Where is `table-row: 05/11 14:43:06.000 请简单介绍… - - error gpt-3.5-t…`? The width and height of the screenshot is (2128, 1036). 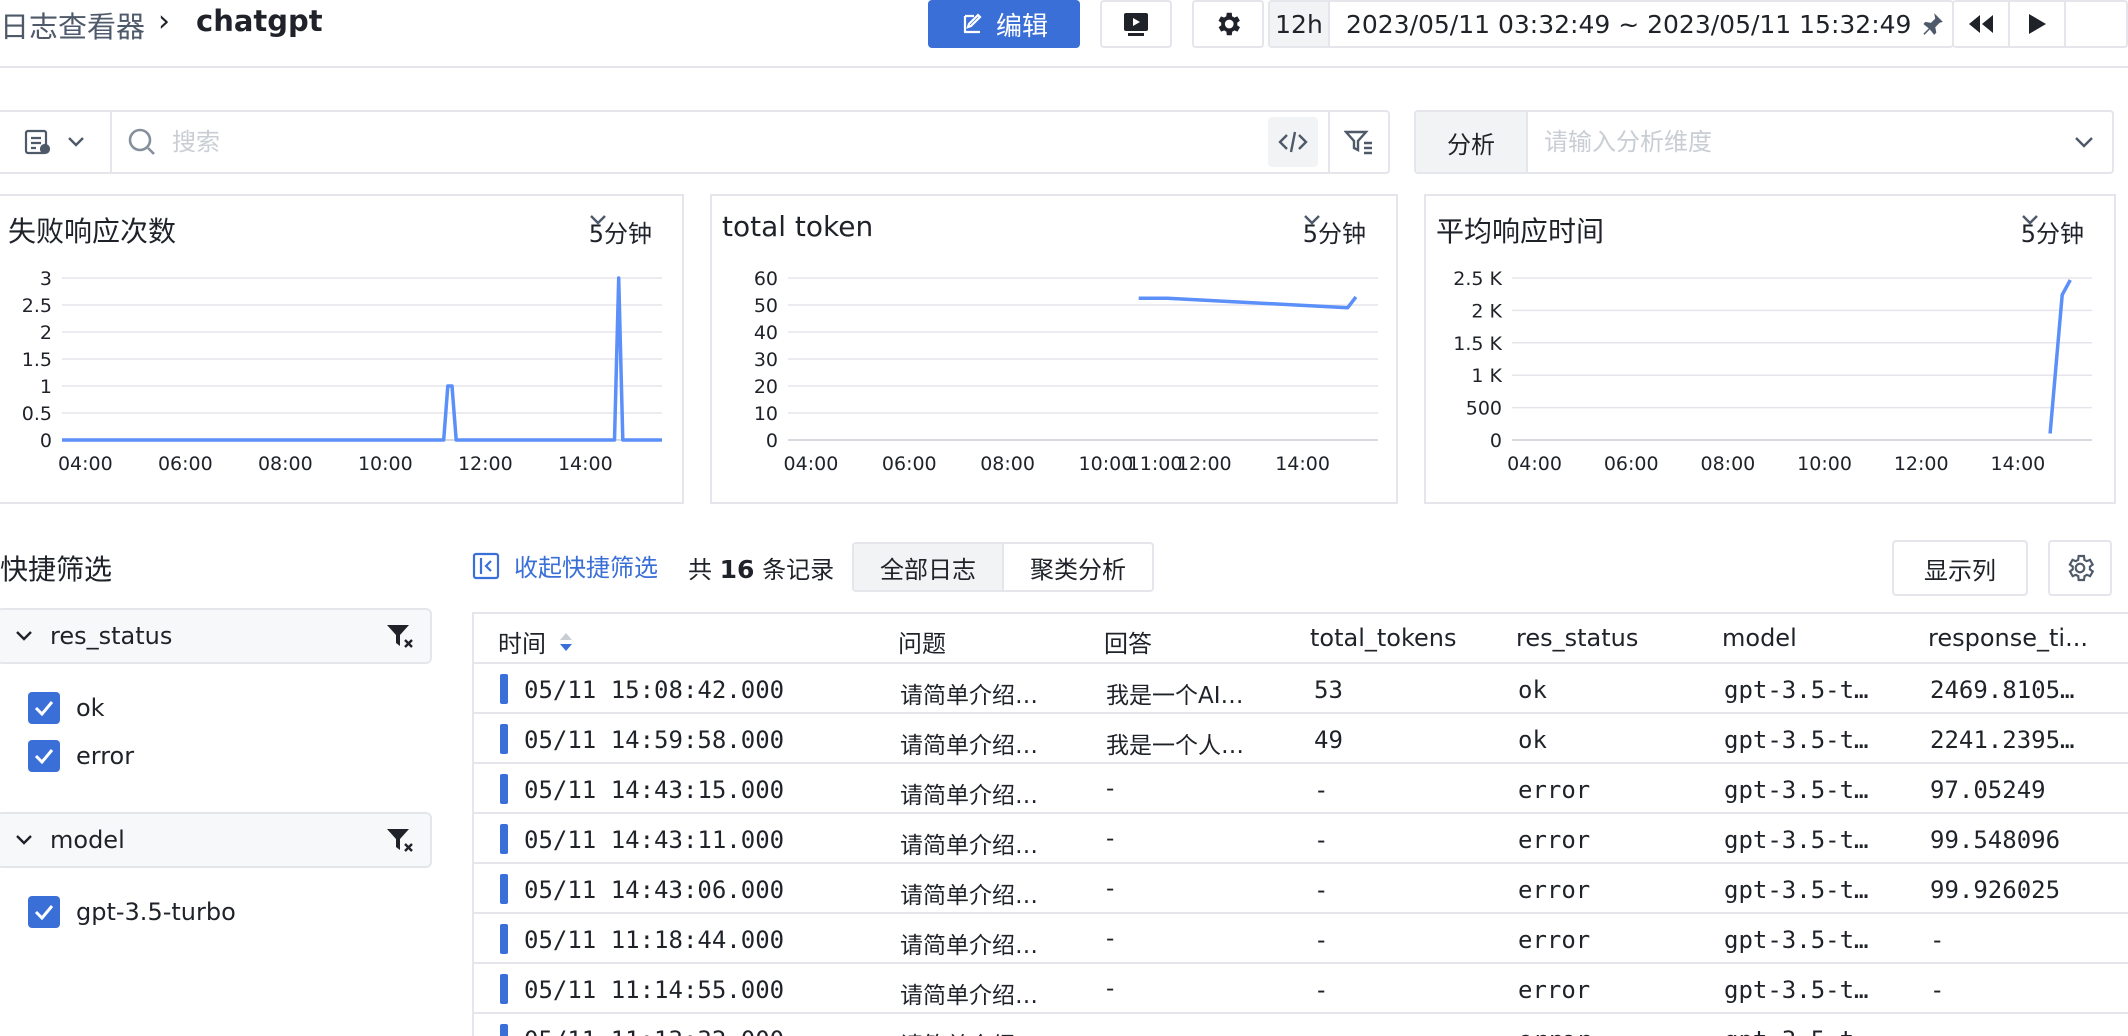 table-row: 05/11 14:43:06.000 请简单介绍… - - error gpt-3.5-t… is located at coordinates (1301, 889).